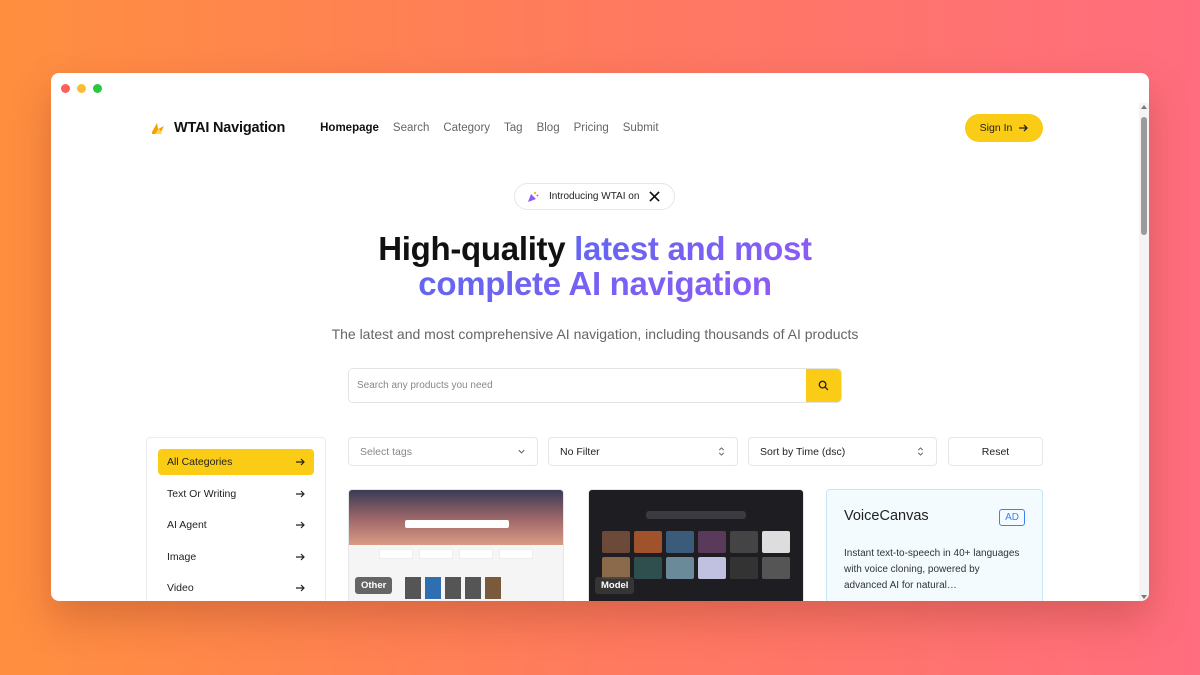 The image size is (1200, 675). I want to click on scrollbar-thumb, so click(1144, 176).